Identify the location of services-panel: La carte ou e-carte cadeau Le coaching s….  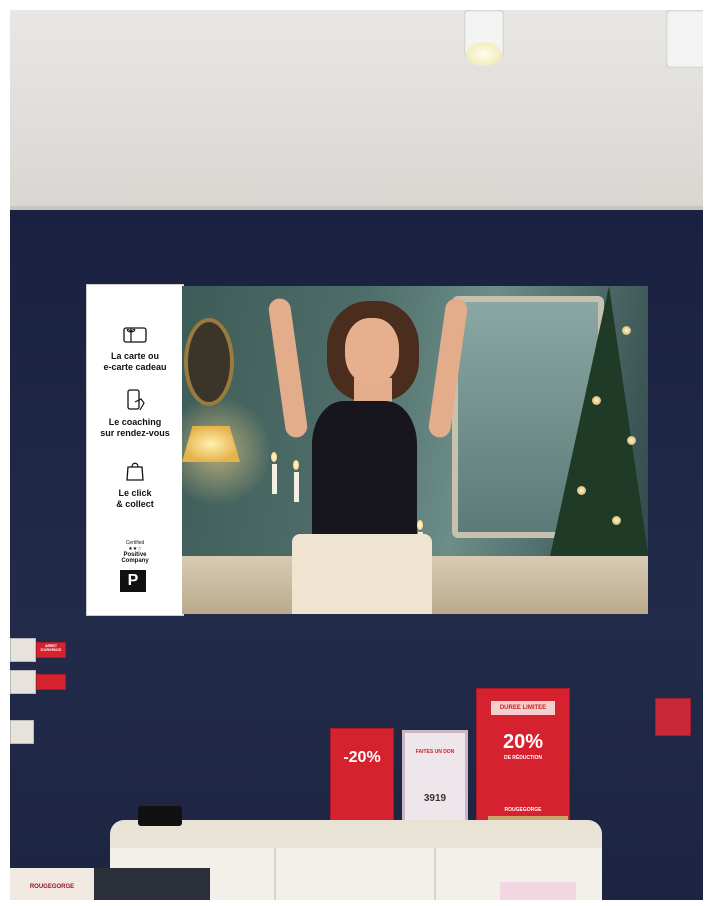
(135, 450).